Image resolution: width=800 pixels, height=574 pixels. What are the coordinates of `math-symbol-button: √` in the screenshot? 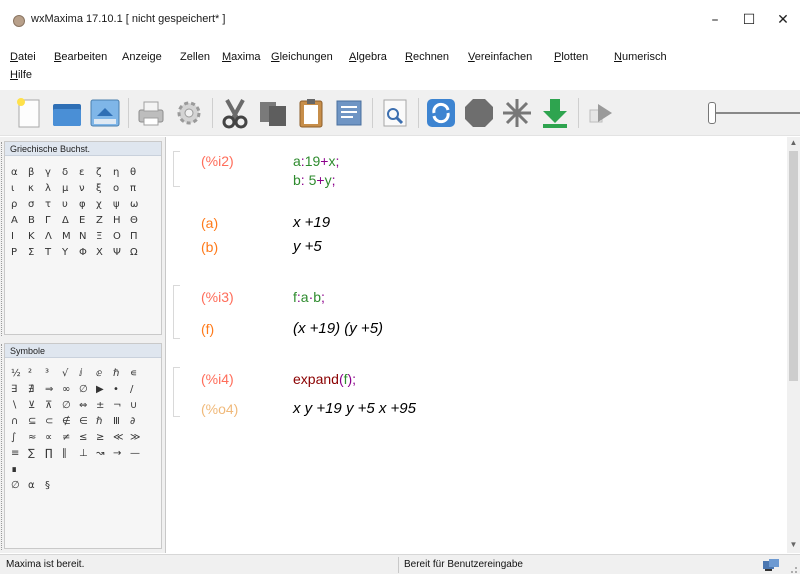 It's located at (70, 373).